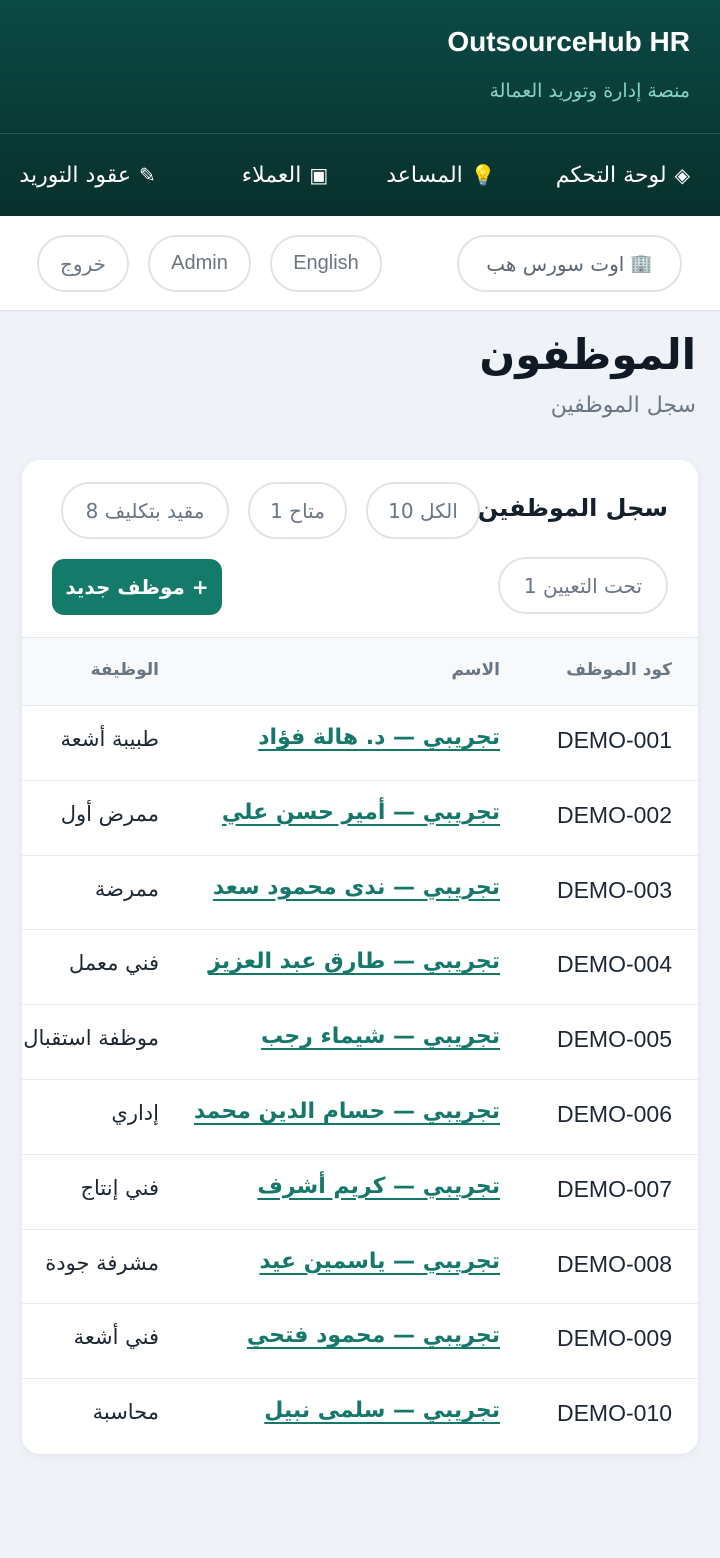 This screenshot has height=1558, width=720. What do you see at coordinates (614, 814) in the screenshot?
I see `employee-code: DEMO-002` at bounding box center [614, 814].